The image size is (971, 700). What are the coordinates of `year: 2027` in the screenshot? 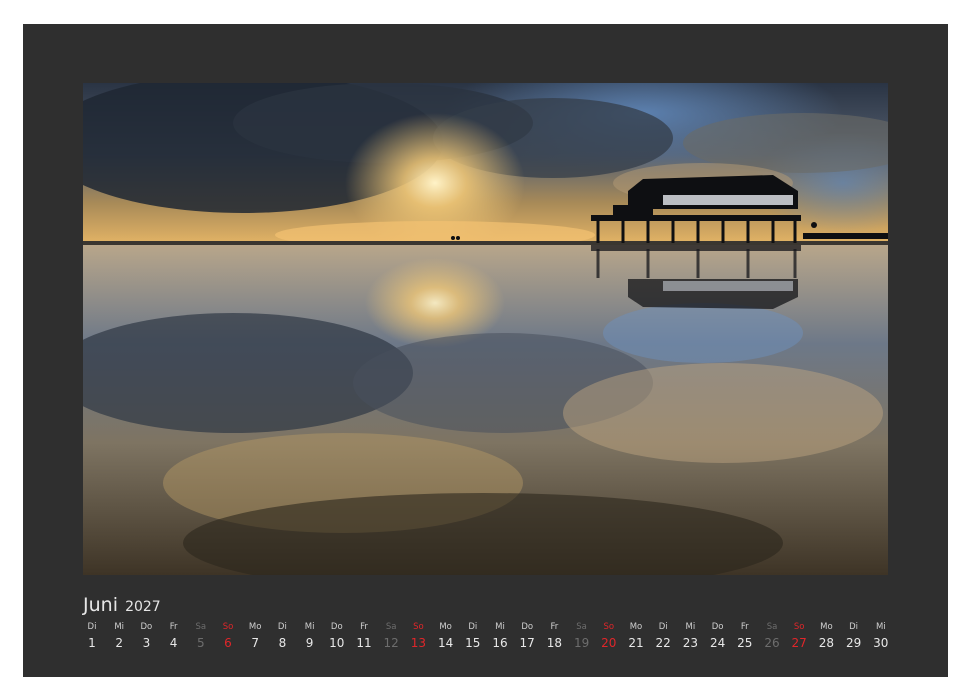 It's located at (143, 607).